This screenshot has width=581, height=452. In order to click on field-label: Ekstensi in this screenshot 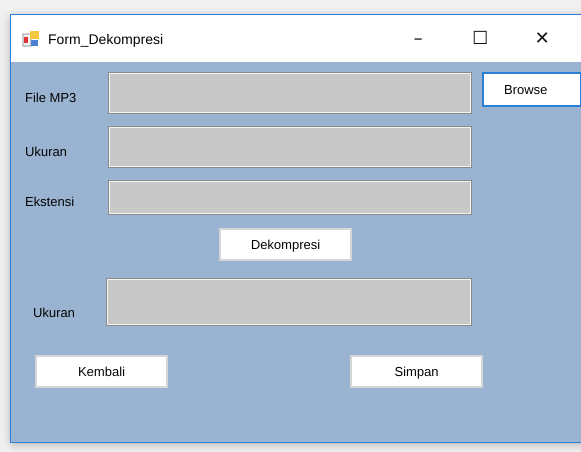, I will do `click(50, 201)`.